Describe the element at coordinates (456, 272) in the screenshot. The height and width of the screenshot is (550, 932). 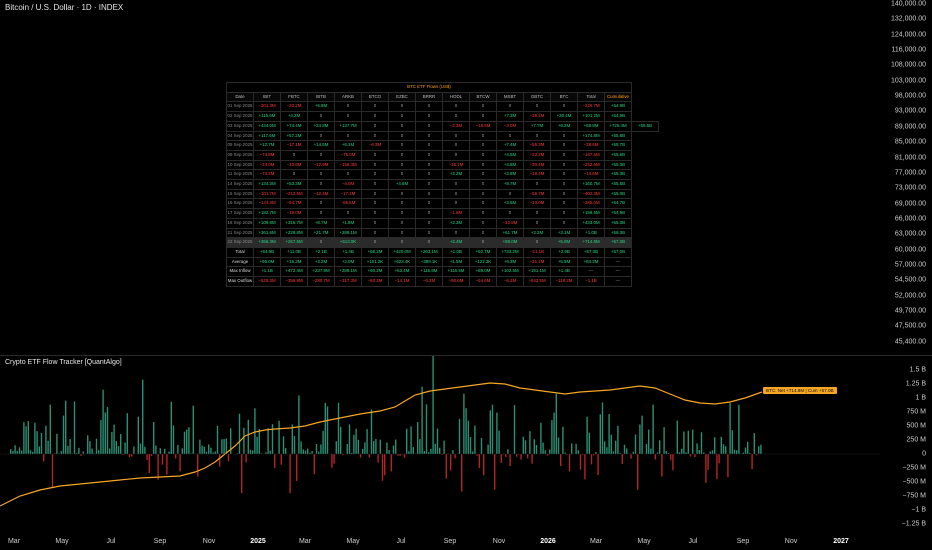
I see `summary-cell: +116.5M` at that location.